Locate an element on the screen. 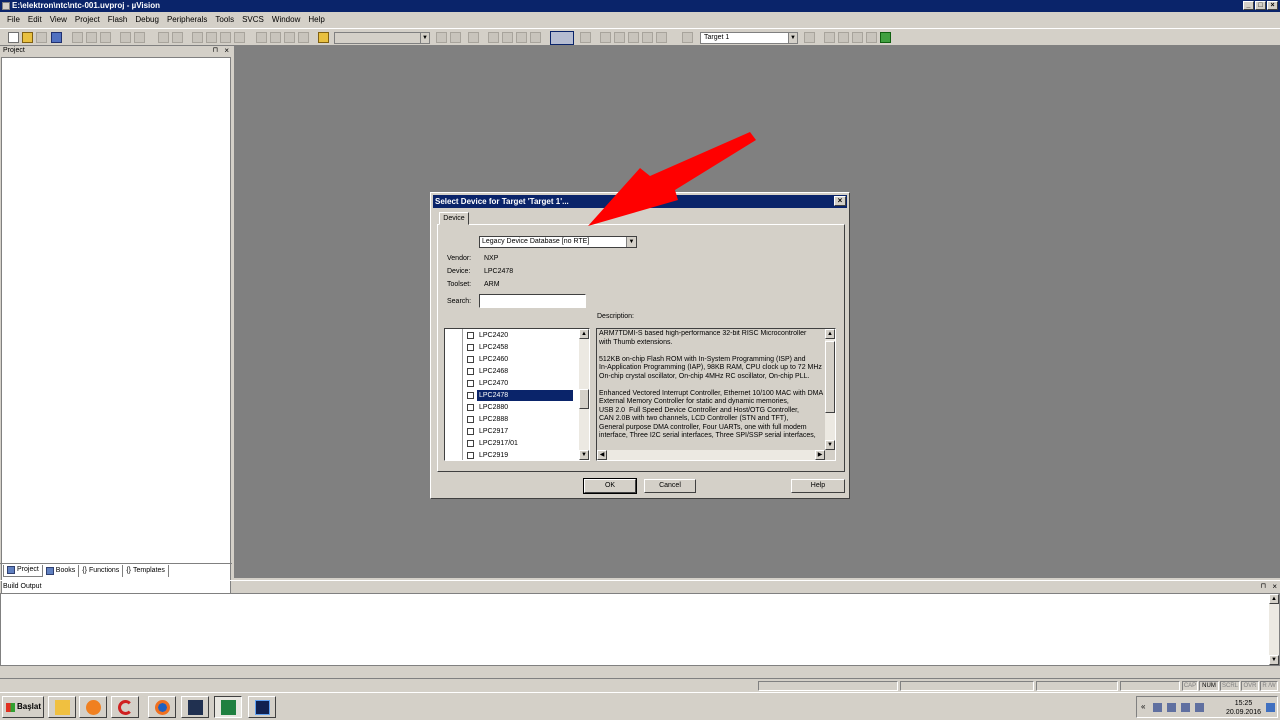  breakpoint-insert-icon is located at coordinates (493, 37).